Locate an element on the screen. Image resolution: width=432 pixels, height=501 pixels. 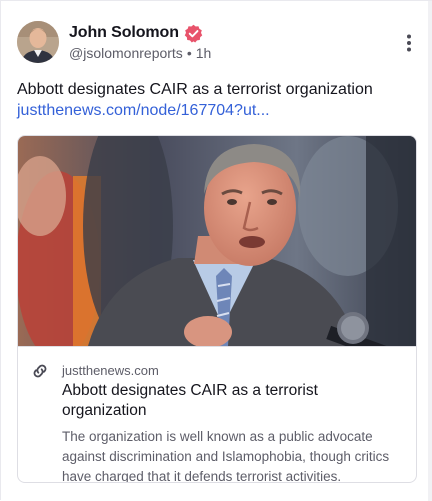
avatar is located at coordinates (38, 42).